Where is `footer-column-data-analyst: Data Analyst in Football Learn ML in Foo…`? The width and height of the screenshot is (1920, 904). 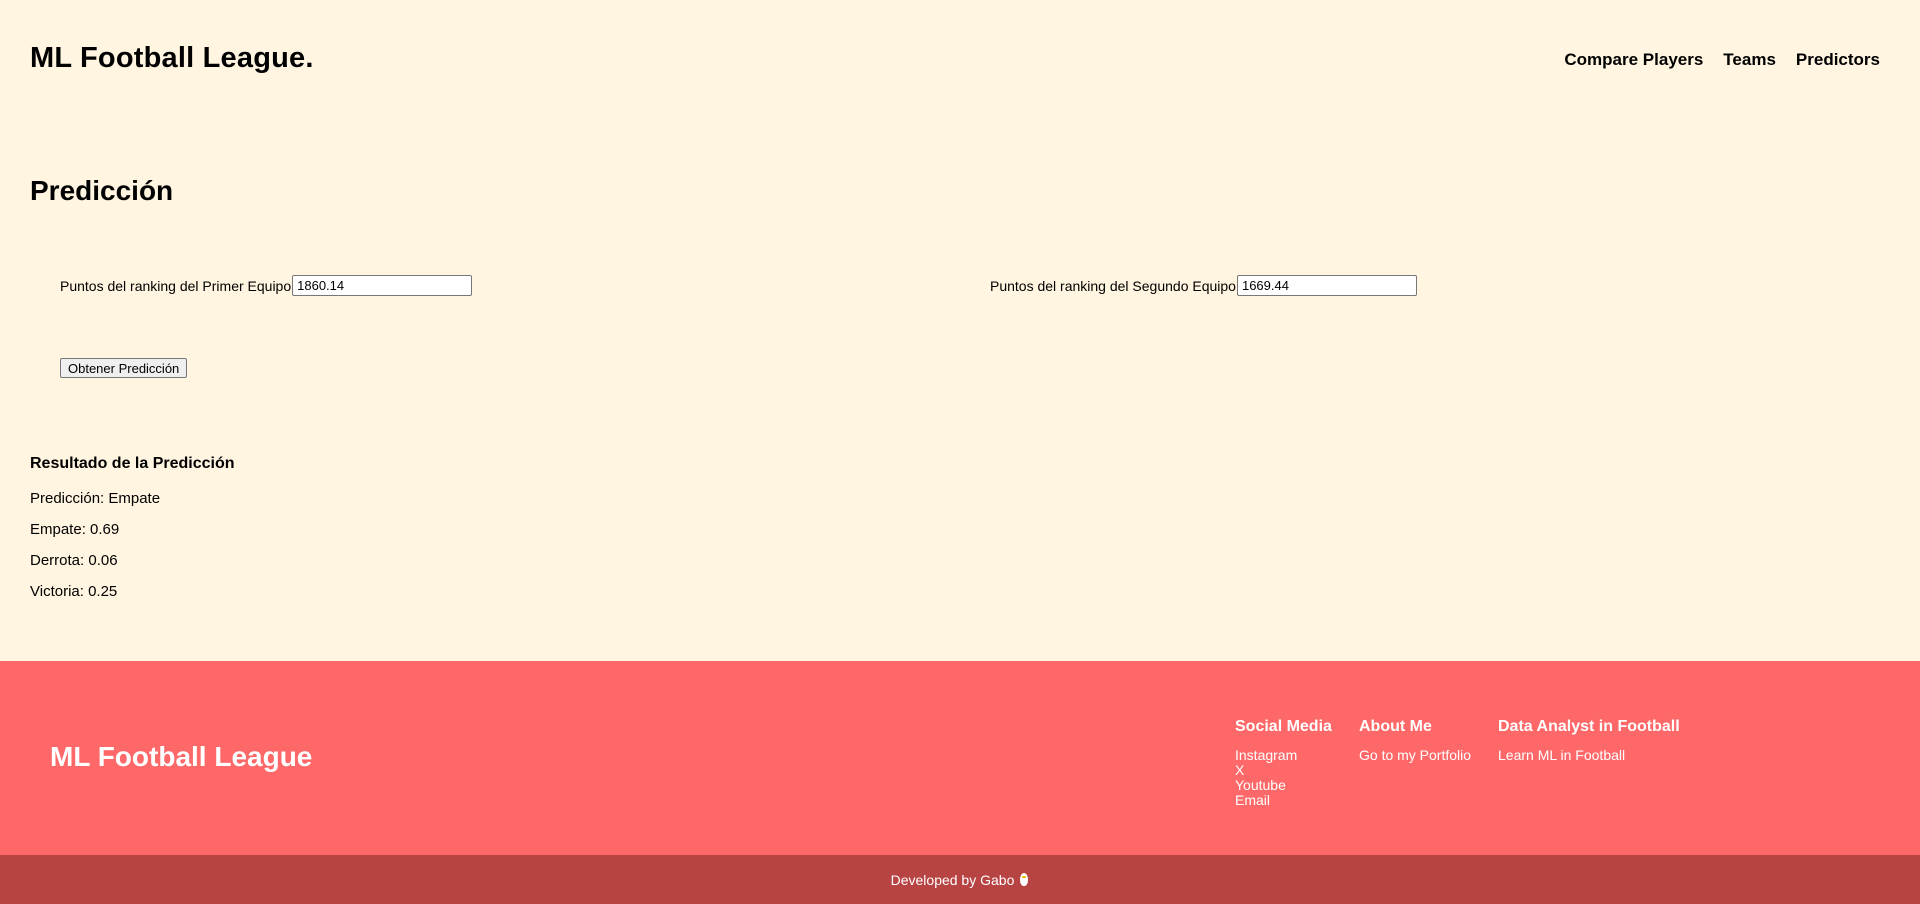 footer-column-data-analyst: Data Analyst in Football Learn ML in Foo… is located at coordinates (1589, 740).